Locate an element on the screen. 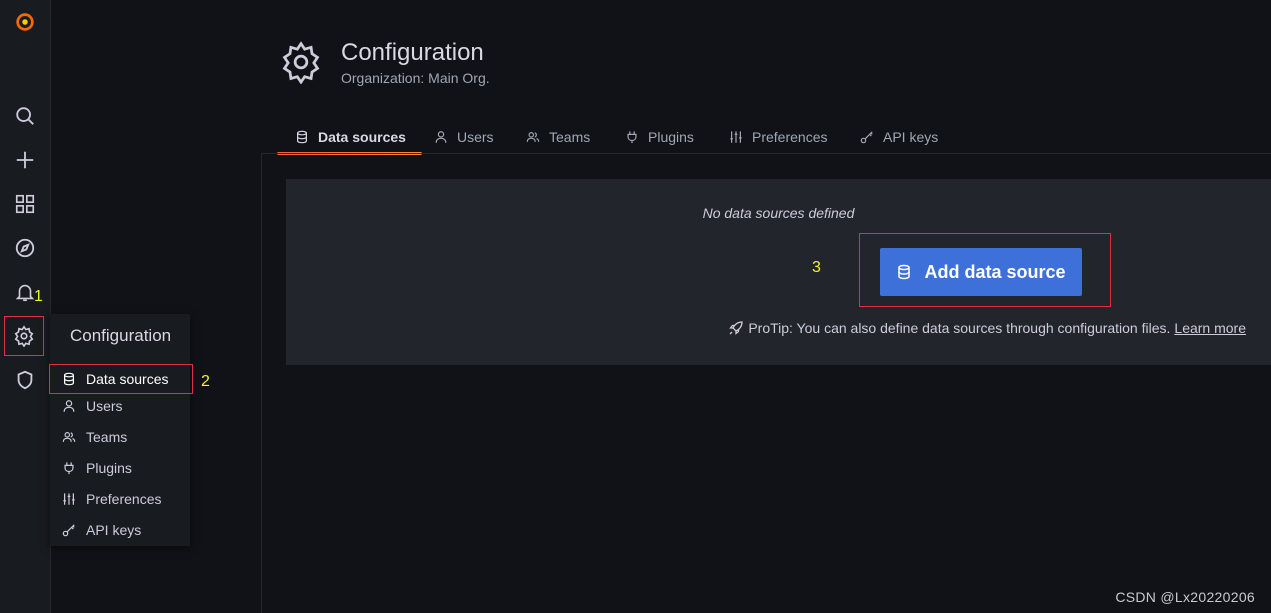  flyout-item-plugins: Plugins is located at coordinates (97, 468).